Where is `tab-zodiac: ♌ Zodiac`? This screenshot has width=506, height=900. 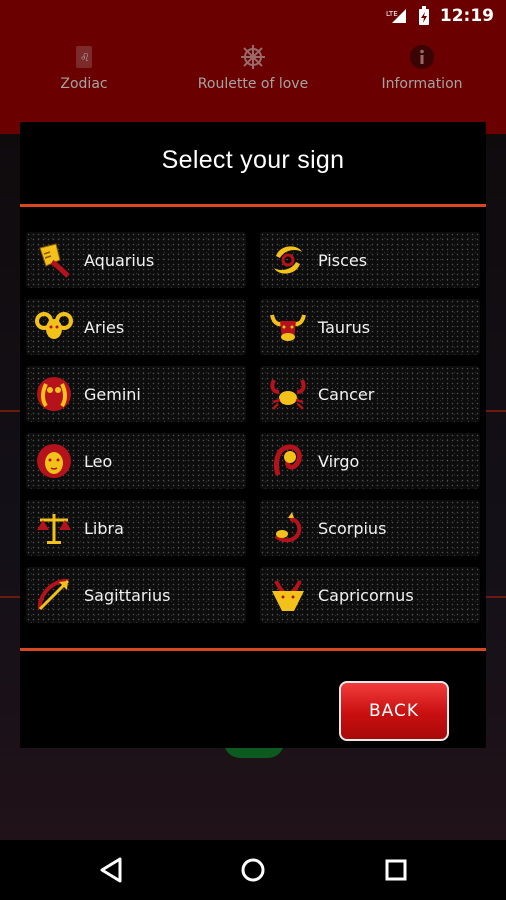 tab-zodiac: ♌ Zodiac is located at coordinates (84, 68).